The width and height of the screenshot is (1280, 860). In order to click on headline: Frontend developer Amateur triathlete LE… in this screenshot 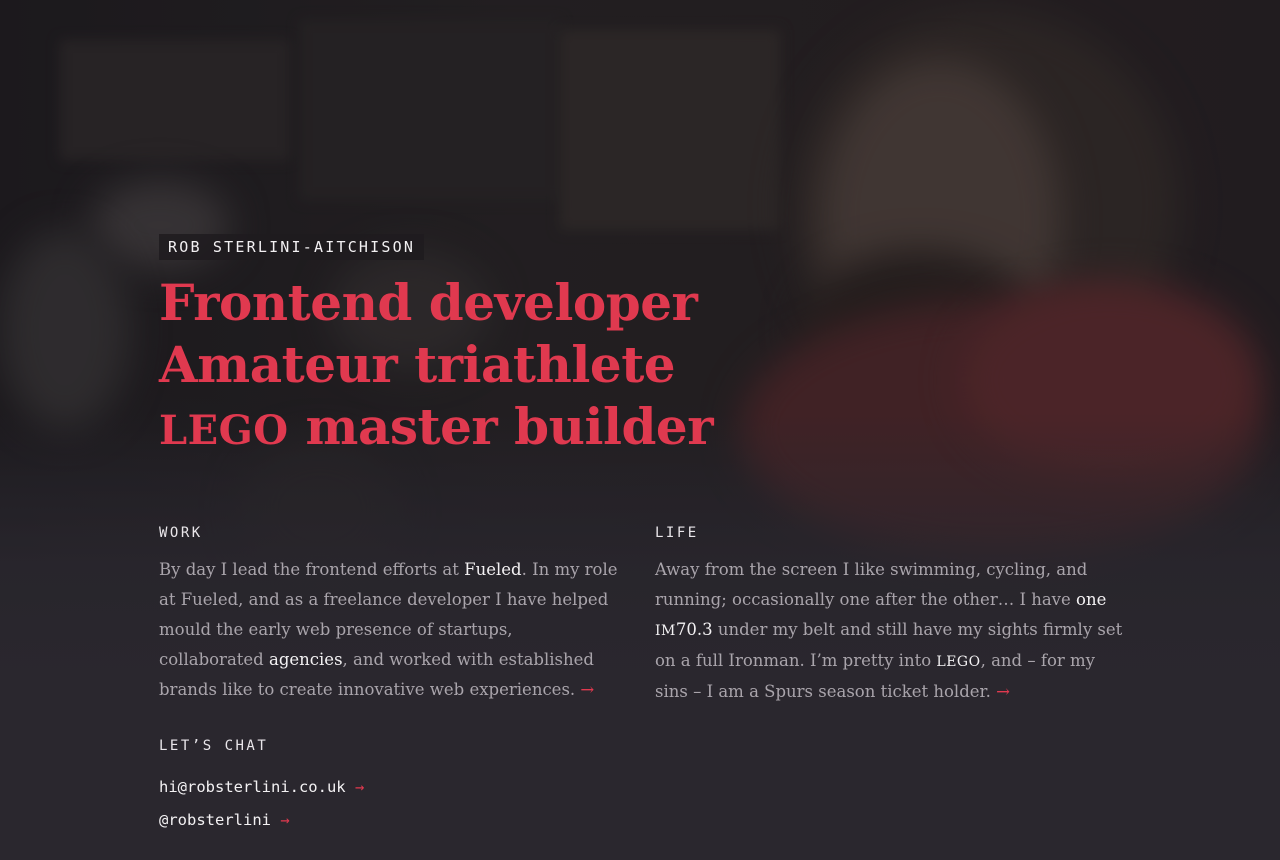, I will do `click(436, 367)`.